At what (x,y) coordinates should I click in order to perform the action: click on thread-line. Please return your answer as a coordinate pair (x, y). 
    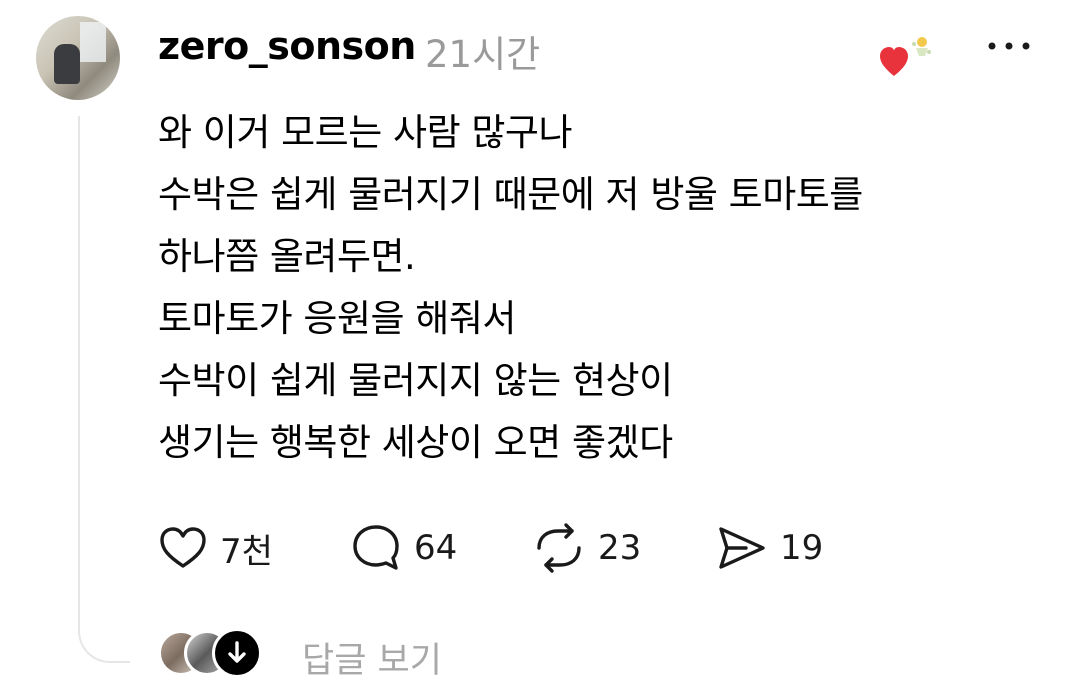
    Looking at the image, I should click on (104, 389).